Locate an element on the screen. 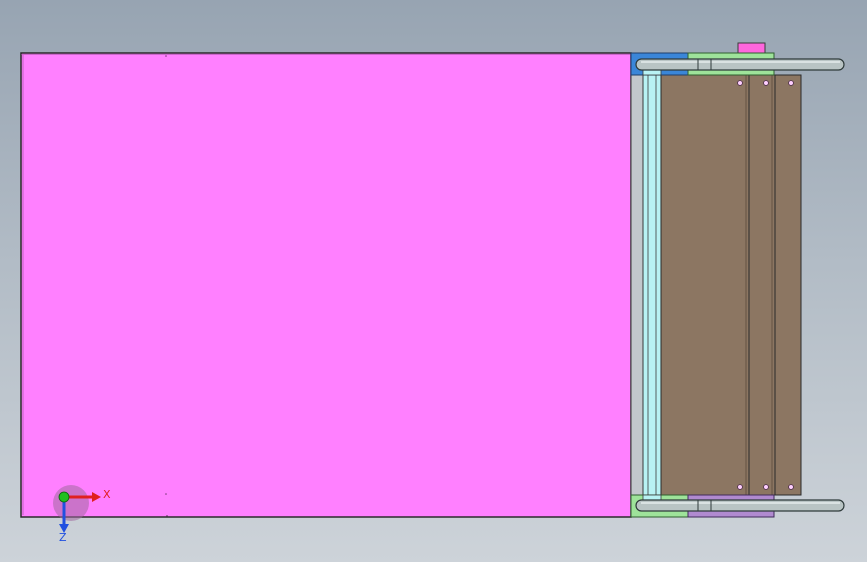 The height and width of the screenshot is (562, 867). bottom-handle-rod is located at coordinates (740, 505).